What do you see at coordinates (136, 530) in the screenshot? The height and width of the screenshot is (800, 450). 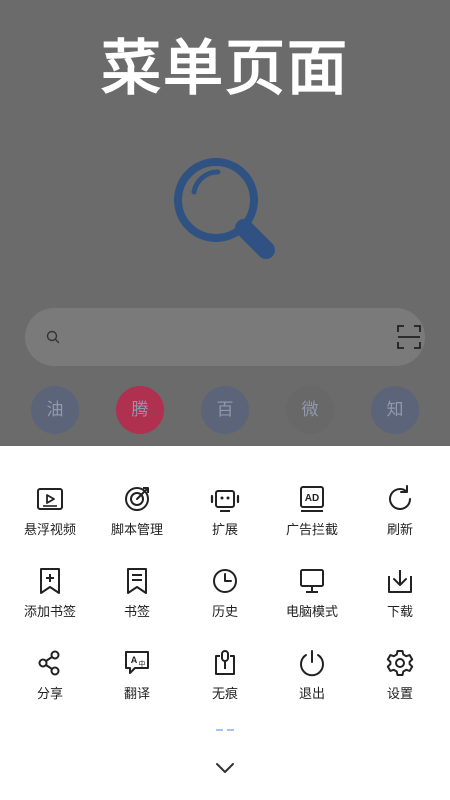 I see `menu-item-label: 脚本管理` at bounding box center [136, 530].